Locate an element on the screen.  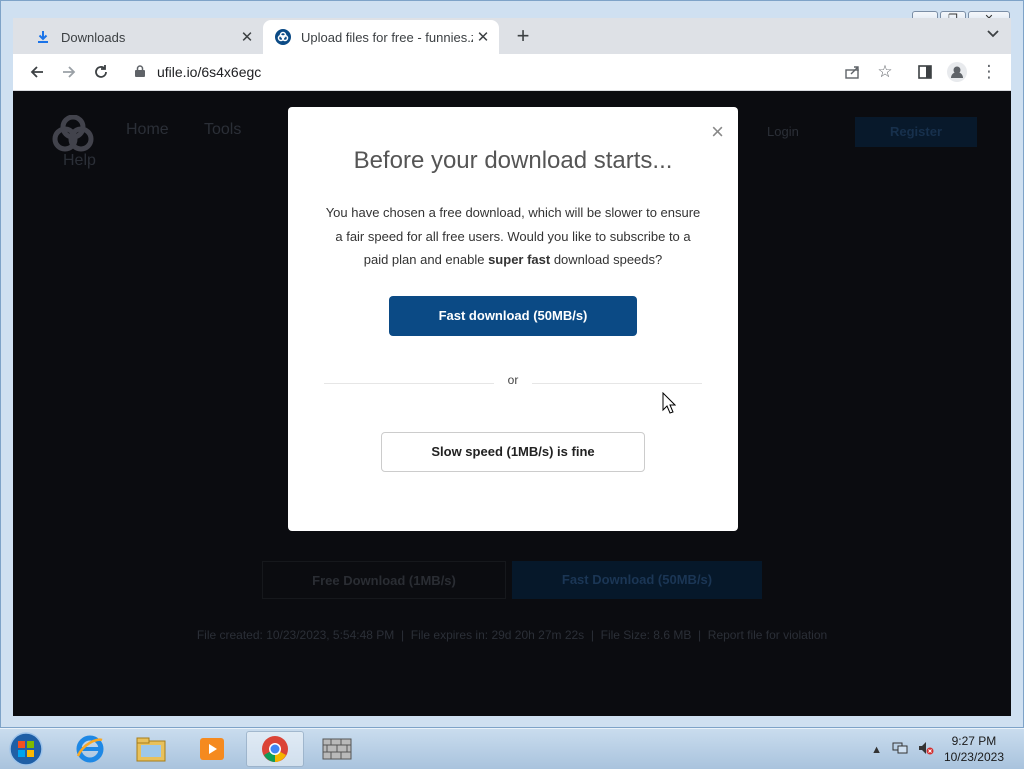
volume-muted-icon is located at coordinates (926, 749).